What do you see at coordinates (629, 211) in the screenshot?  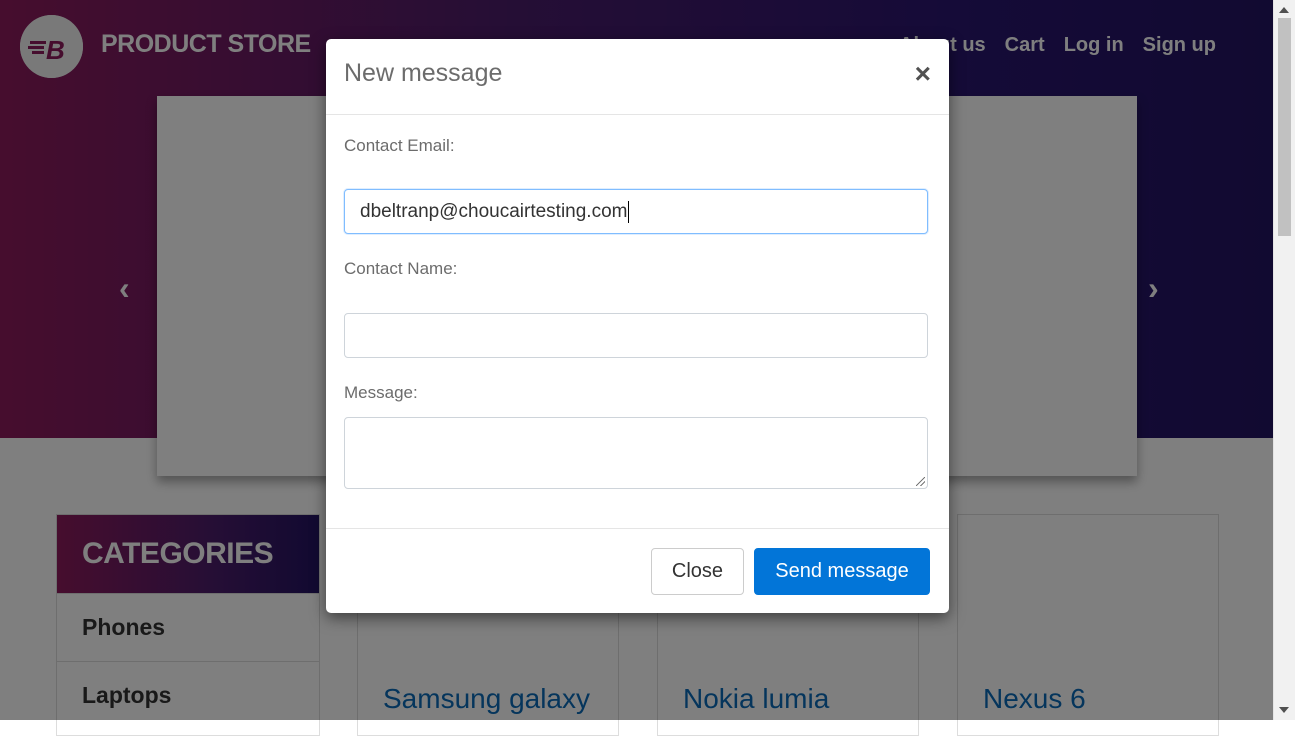 I see `text-caret` at bounding box center [629, 211].